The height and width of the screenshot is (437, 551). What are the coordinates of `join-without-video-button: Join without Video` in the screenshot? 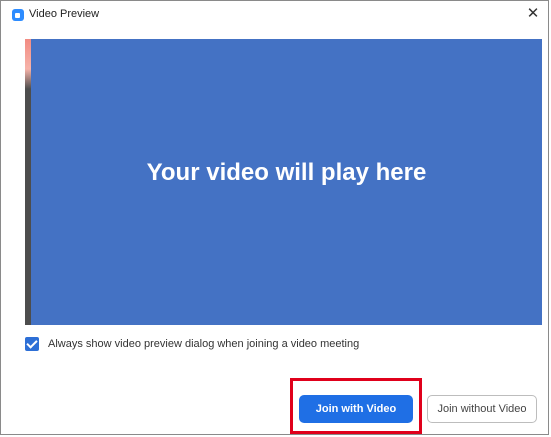 It's located at (482, 409).